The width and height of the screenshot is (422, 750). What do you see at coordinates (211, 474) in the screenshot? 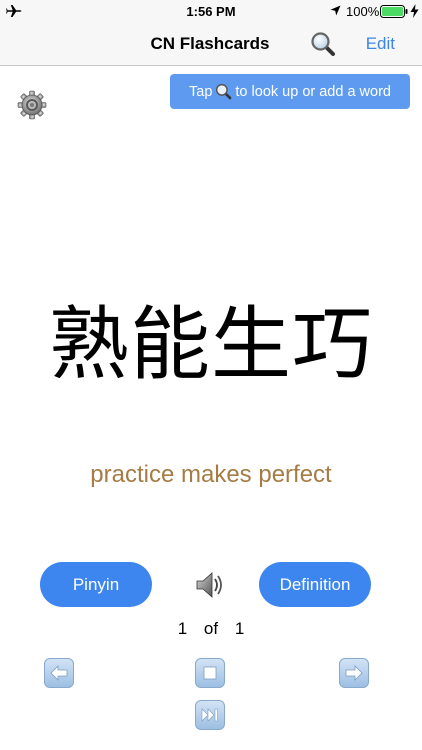
I see `flashcard-translation: practice makes perfect` at bounding box center [211, 474].